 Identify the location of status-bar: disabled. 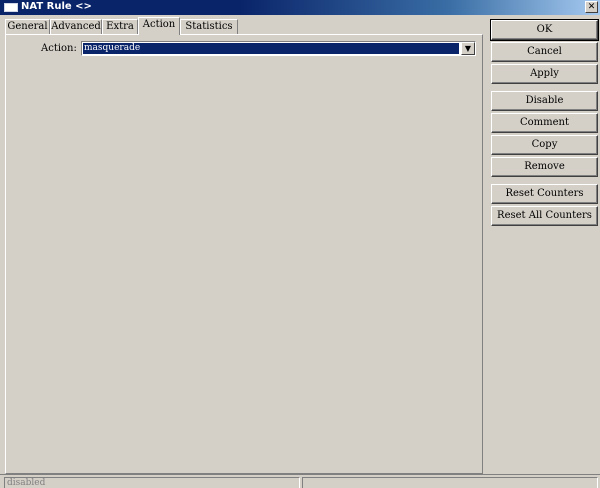
(300, 481).